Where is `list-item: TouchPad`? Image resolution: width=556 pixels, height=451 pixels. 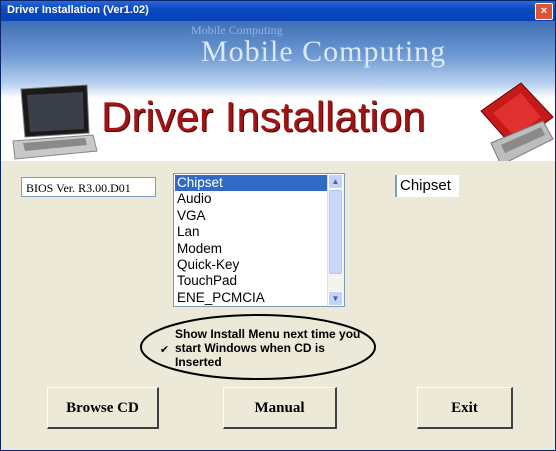 list-item: TouchPad is located at coordinates (252, 281).